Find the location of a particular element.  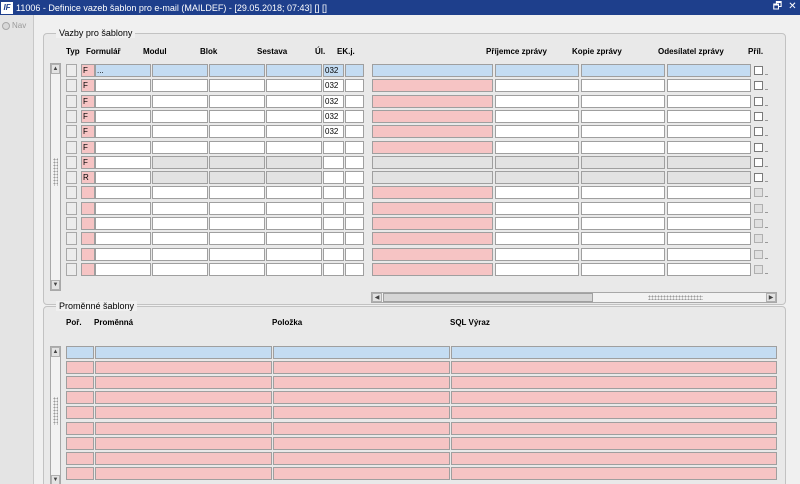

cell-typ: R is located at coordinates (88, 177).